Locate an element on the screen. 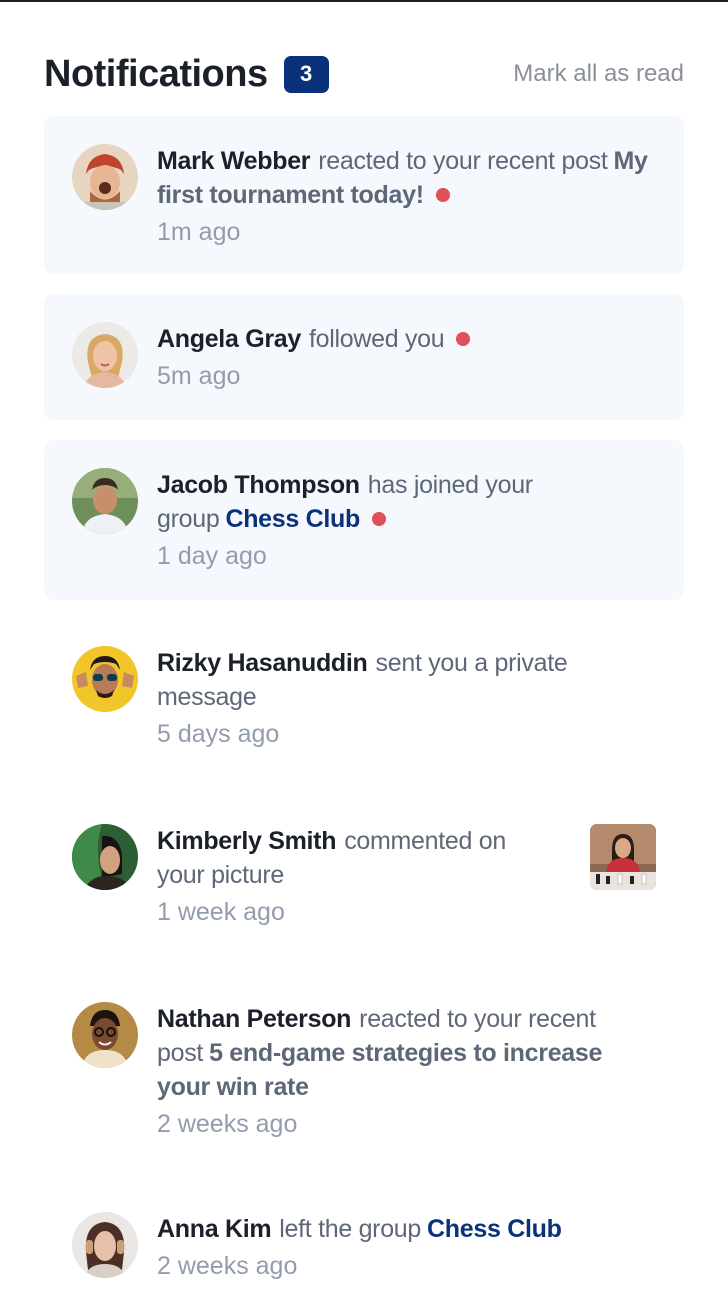  notification-text: Anna Kim left the group Chess Club is located at coordinates (406, 1229).